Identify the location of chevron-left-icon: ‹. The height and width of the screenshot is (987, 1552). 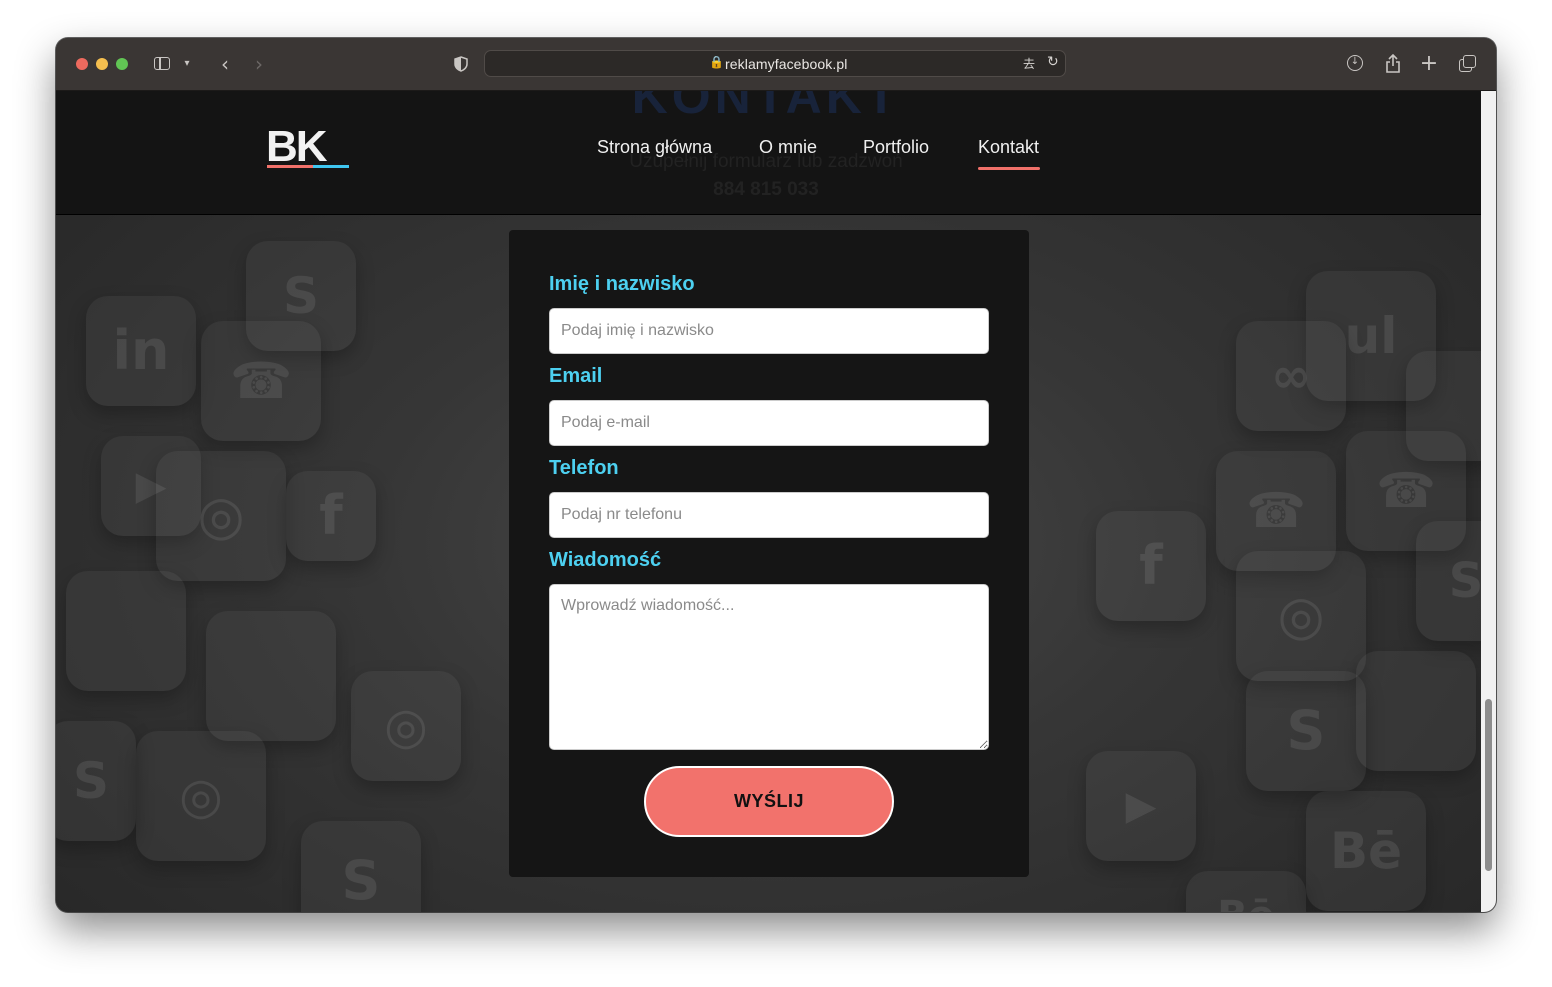
(225, 64).